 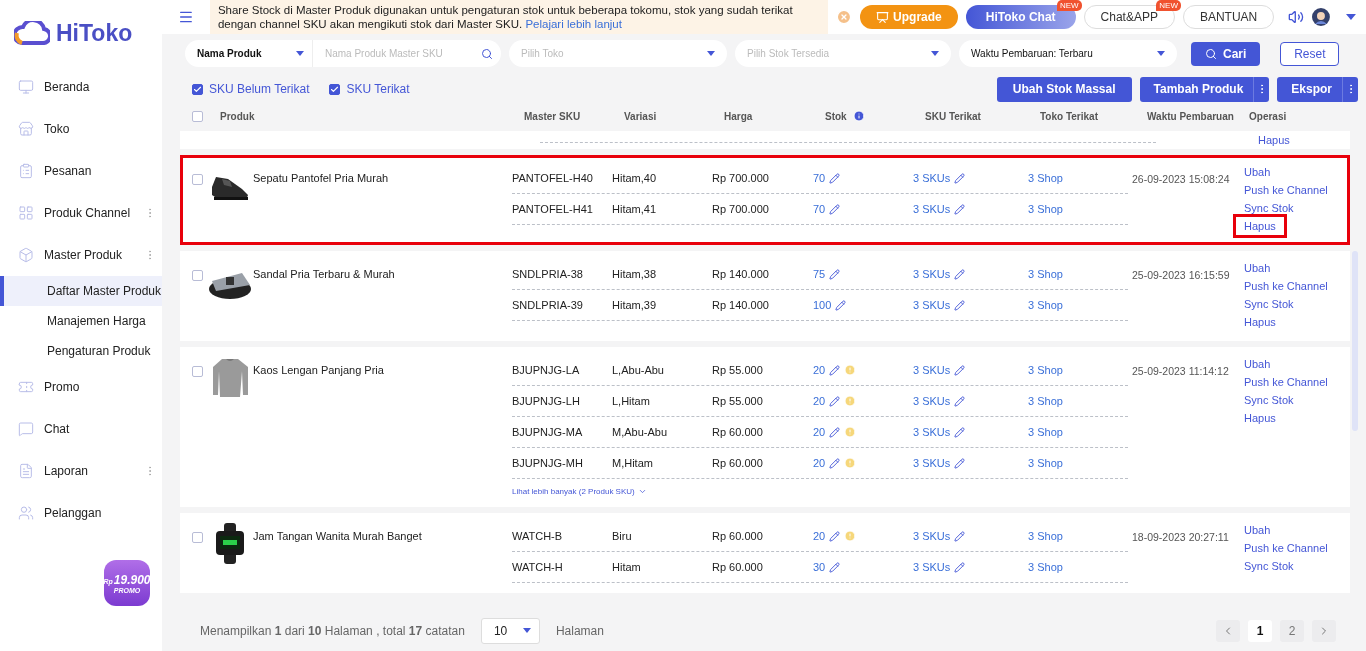 I want to click on search-icon, so click(x=487, y=53).